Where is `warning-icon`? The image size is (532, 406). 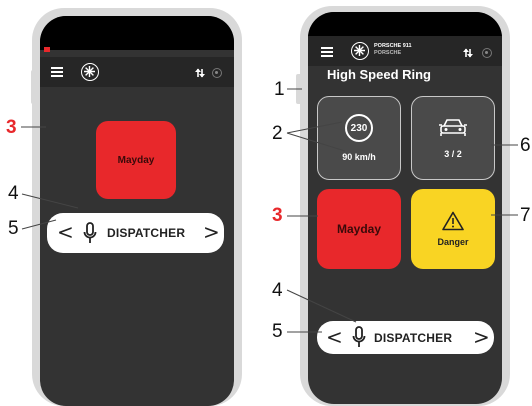
warning-icon is located at coordinates (453, 221).